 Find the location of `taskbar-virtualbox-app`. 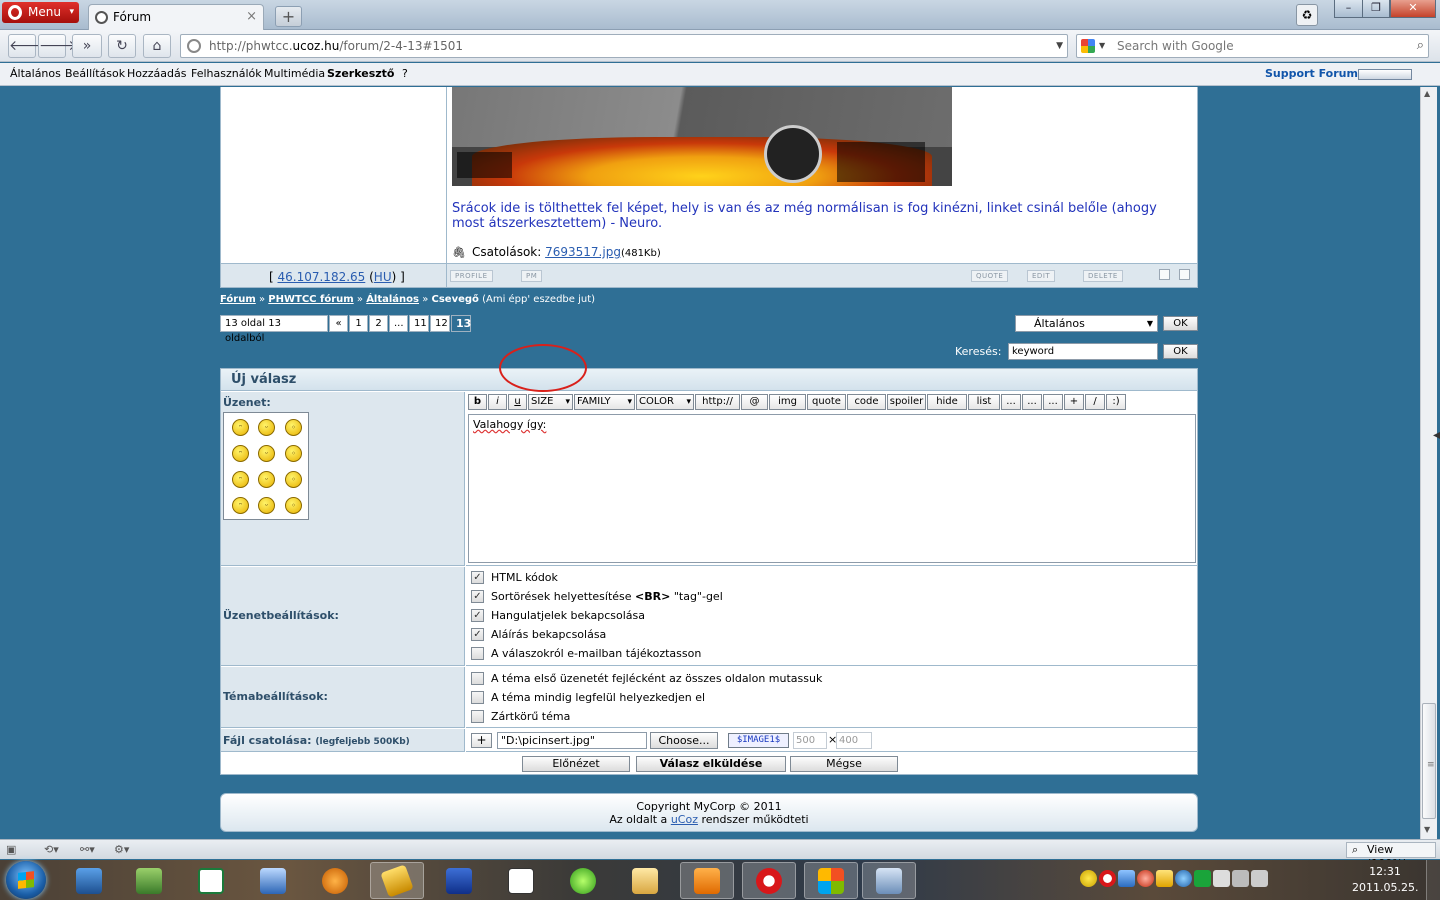

taskbar-virtualbox-app is located at coordinates (889, 880).